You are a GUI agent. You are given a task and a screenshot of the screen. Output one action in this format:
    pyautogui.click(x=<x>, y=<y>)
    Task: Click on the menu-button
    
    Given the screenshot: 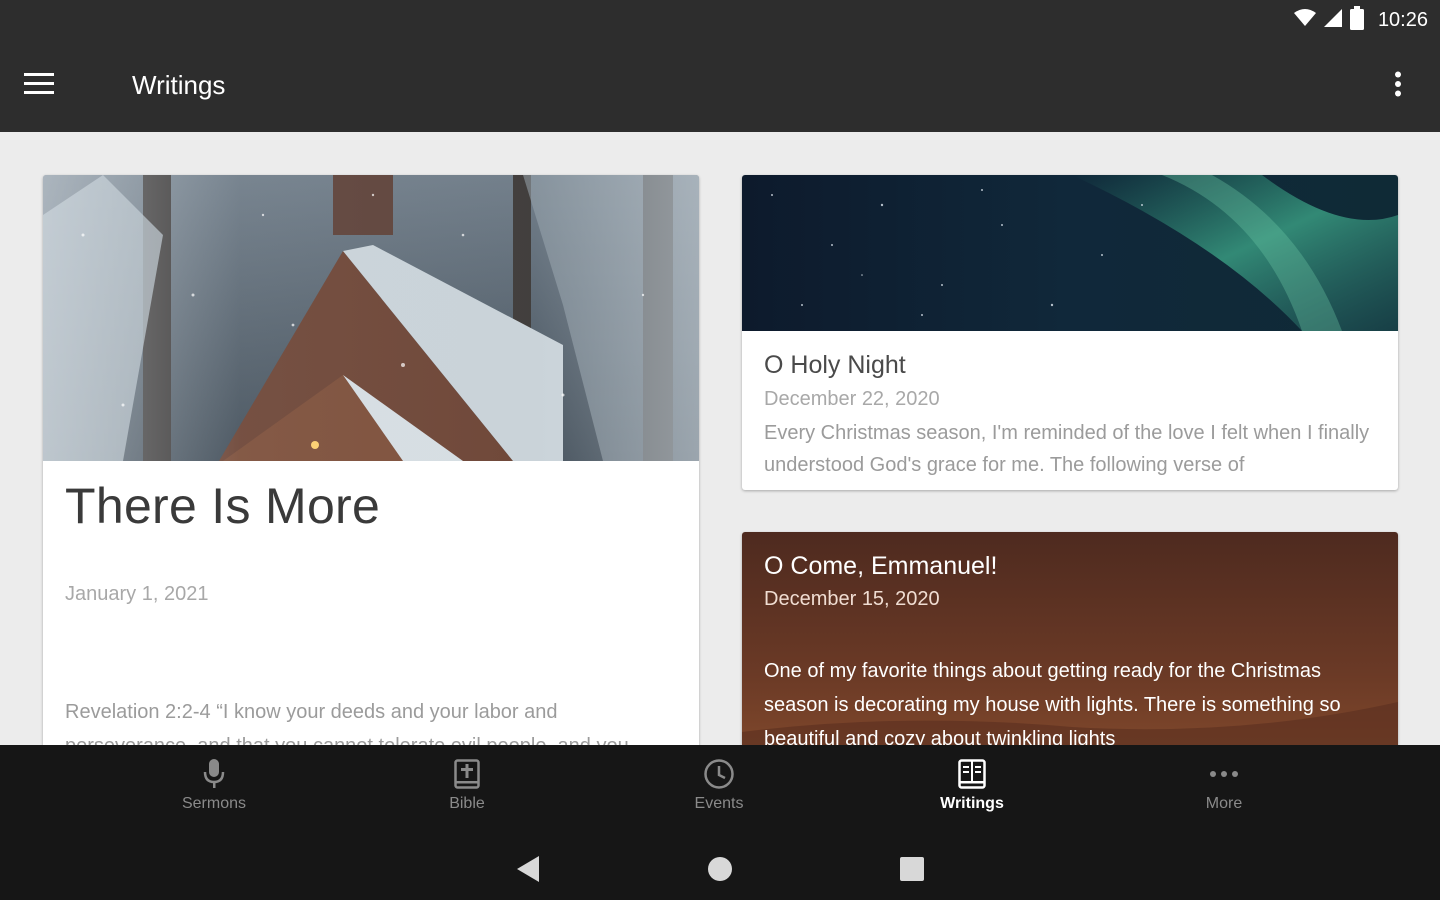 What is the action you would take?
    pyautogui.click(x=54, y=86)
    